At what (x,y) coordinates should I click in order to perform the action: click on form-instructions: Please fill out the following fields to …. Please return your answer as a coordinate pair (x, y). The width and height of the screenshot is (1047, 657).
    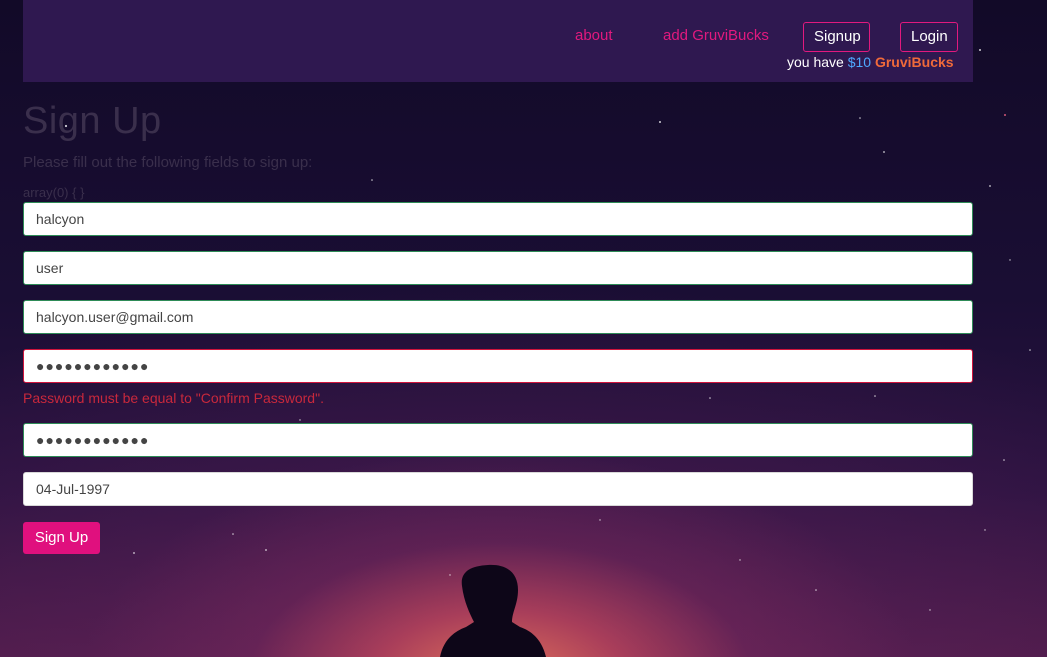
    Looking at the image, I should click on (168, 162).